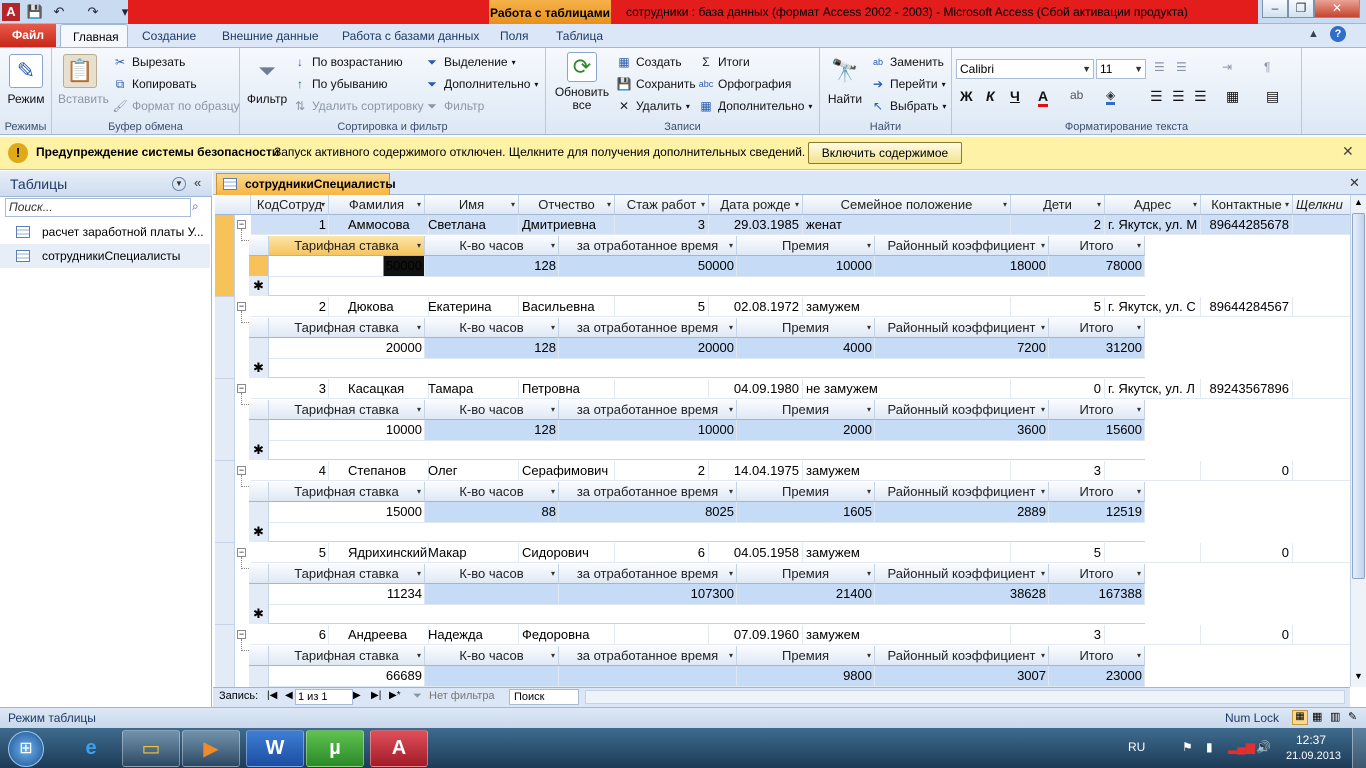  Describe the element at coordinates (387, 225) in the screenshot. I see `cell-lastname: Аммосова` at that location.